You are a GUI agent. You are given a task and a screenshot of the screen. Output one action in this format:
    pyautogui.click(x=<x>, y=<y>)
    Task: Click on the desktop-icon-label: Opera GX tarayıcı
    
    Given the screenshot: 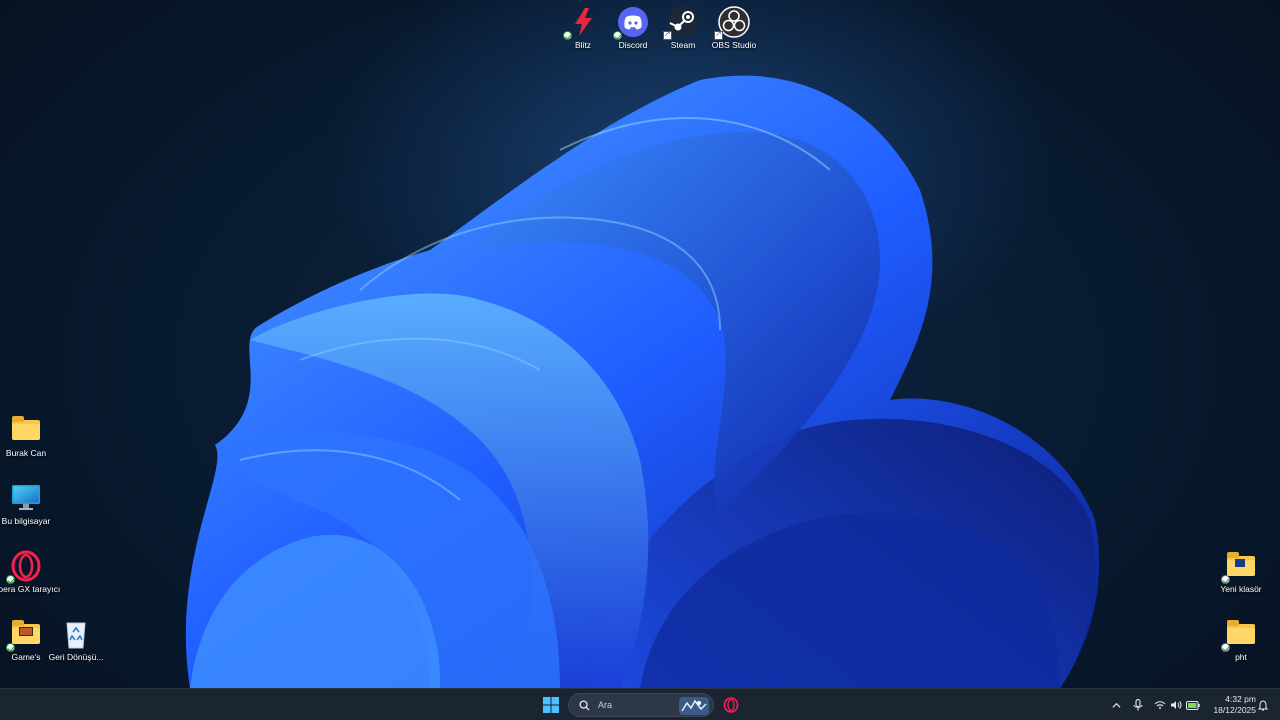 What is the action you would take?
    pyautogui.click(x=30, y=589)
    